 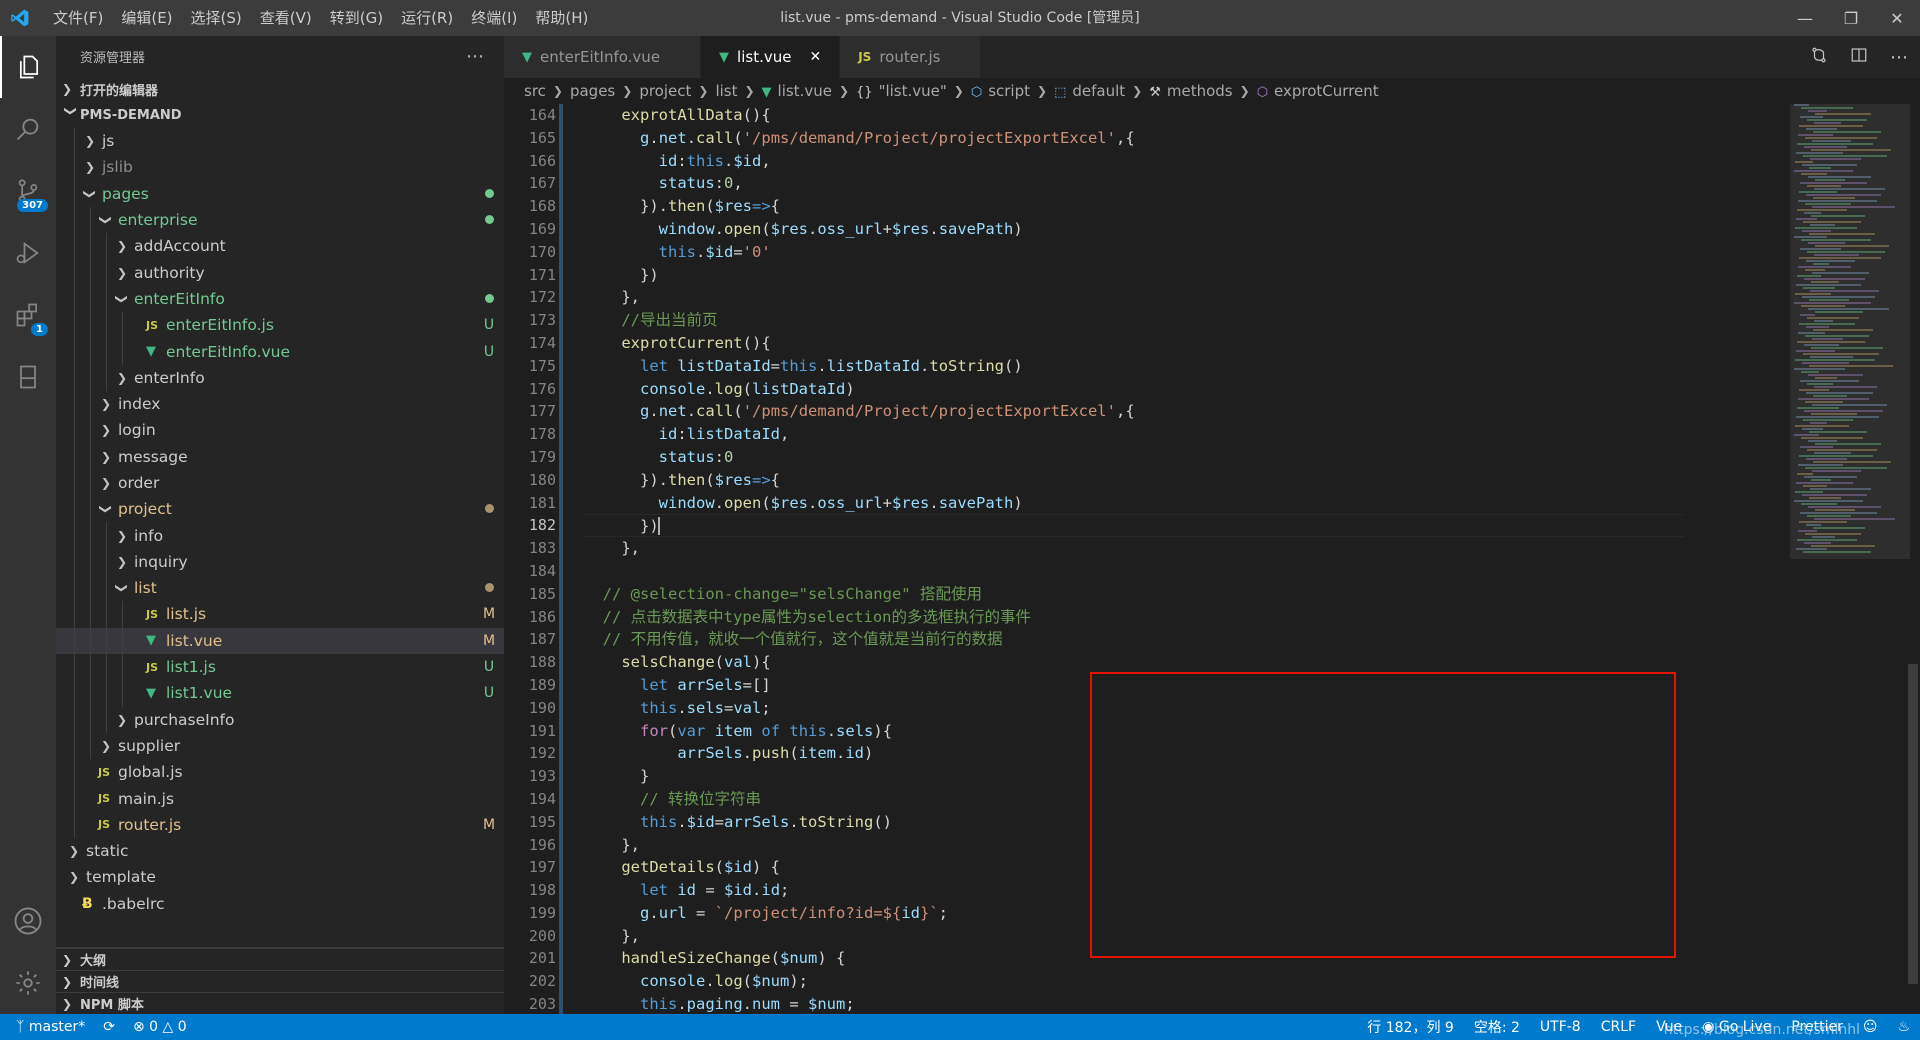 What do you see at coordinates (561, 18) in the screenshot?
I see `menu-item: 帮助(H)` at bounding box center [561, 18].